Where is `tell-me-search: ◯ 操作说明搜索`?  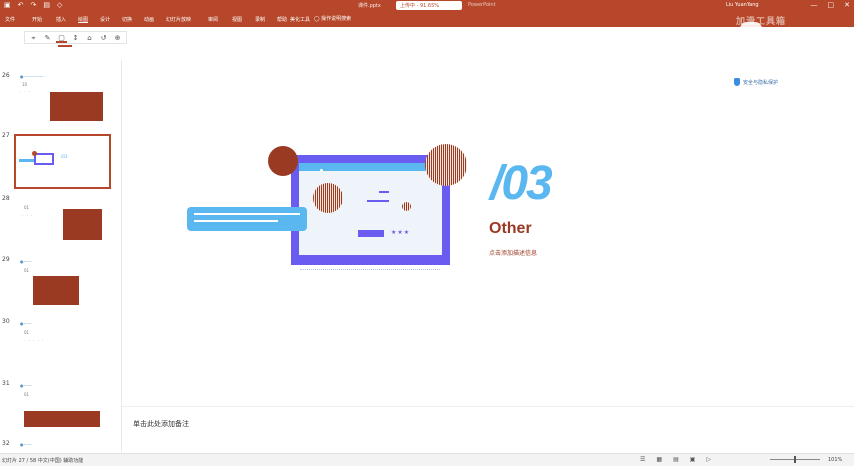
tell-me-search: ◯ 操作说明搜索 is located at coordinates (332, 18).